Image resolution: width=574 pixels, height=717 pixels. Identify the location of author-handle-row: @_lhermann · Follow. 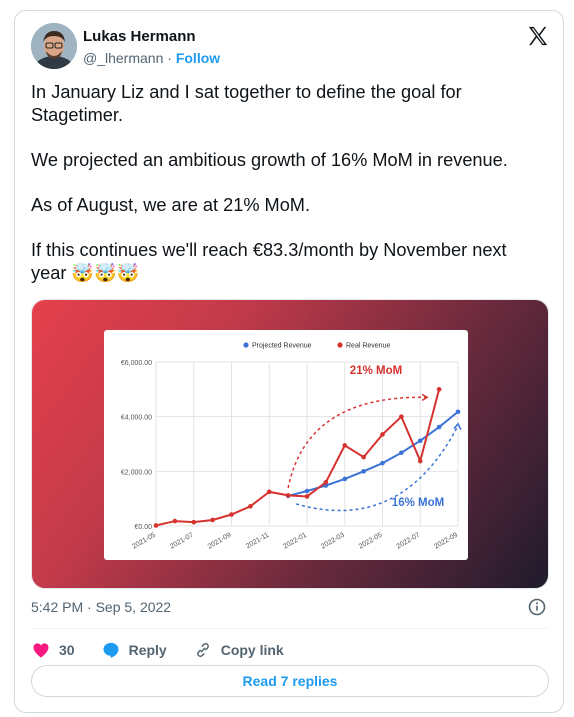
(151, 58).